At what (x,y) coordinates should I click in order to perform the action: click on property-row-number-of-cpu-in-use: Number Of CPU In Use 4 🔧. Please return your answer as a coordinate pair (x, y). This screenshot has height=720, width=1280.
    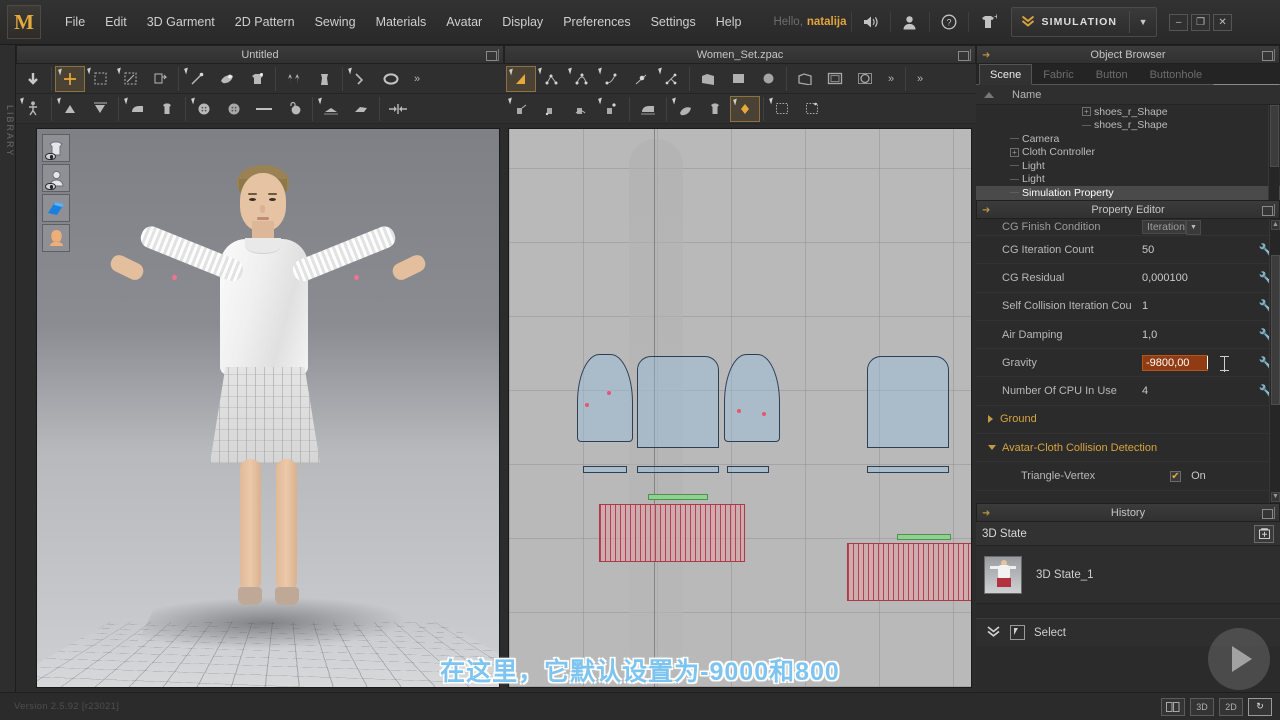
    Looking at the image, I should click on (1128, 391).